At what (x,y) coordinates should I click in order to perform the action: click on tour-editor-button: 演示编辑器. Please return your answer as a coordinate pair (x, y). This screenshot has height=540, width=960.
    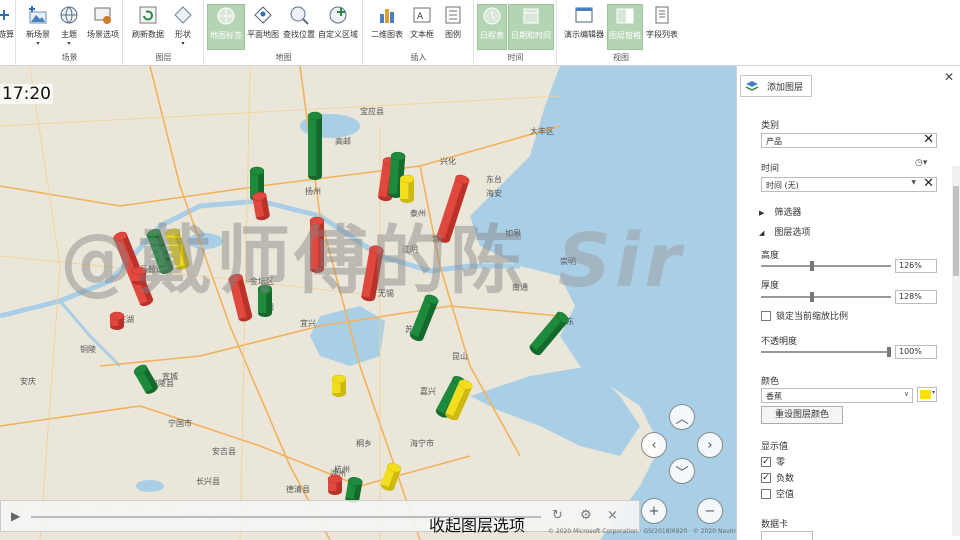
    Looking at the image, I should click on (584, 27).